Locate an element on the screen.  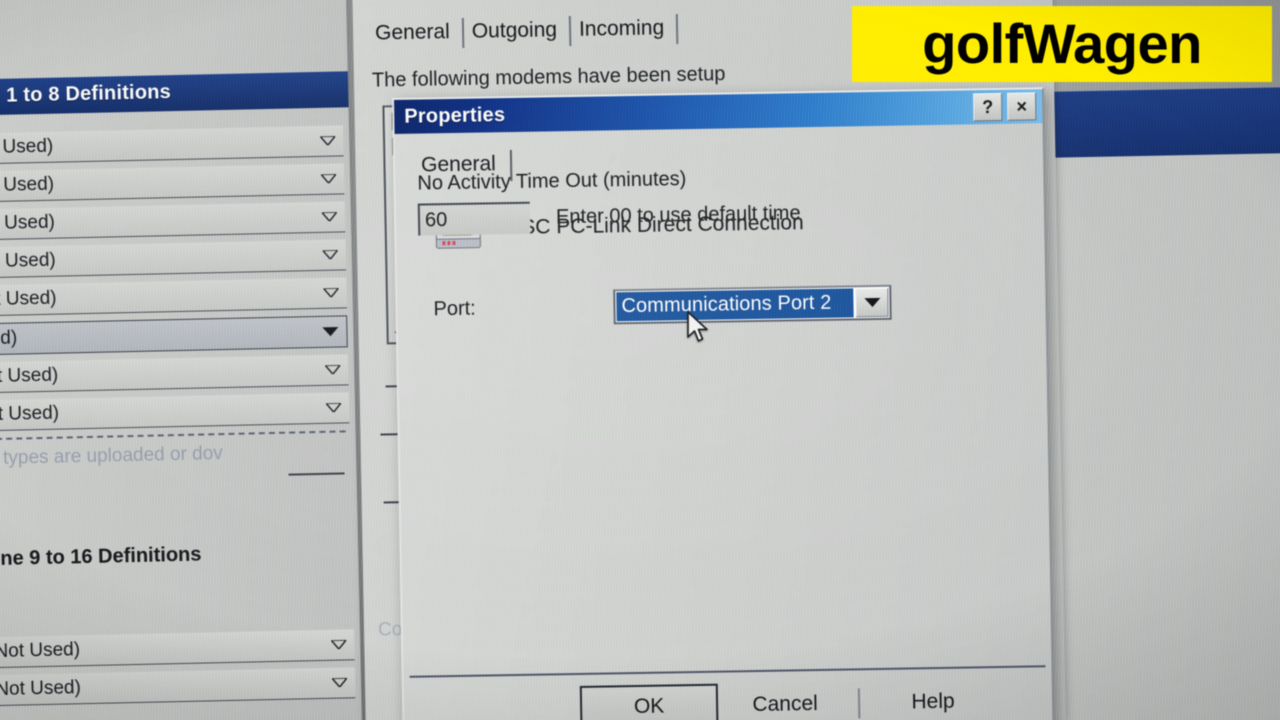
tab-incoming: Incoming is located at coordinates (624, 30).